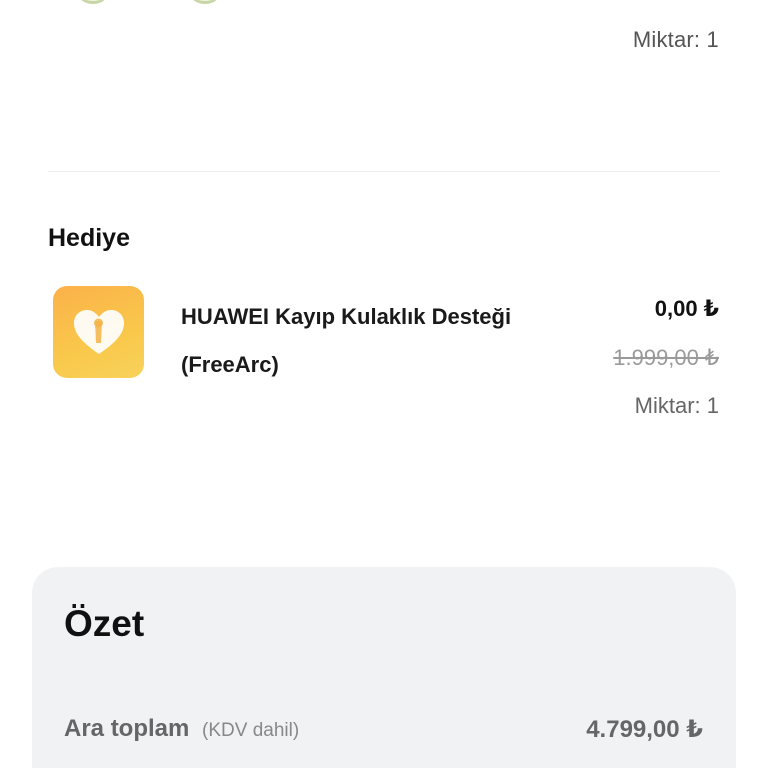  What do you see at coordinates (89, 238) in the screenshot?
I see `gift-section-title: Hediye` at bounding box center [89, 238].